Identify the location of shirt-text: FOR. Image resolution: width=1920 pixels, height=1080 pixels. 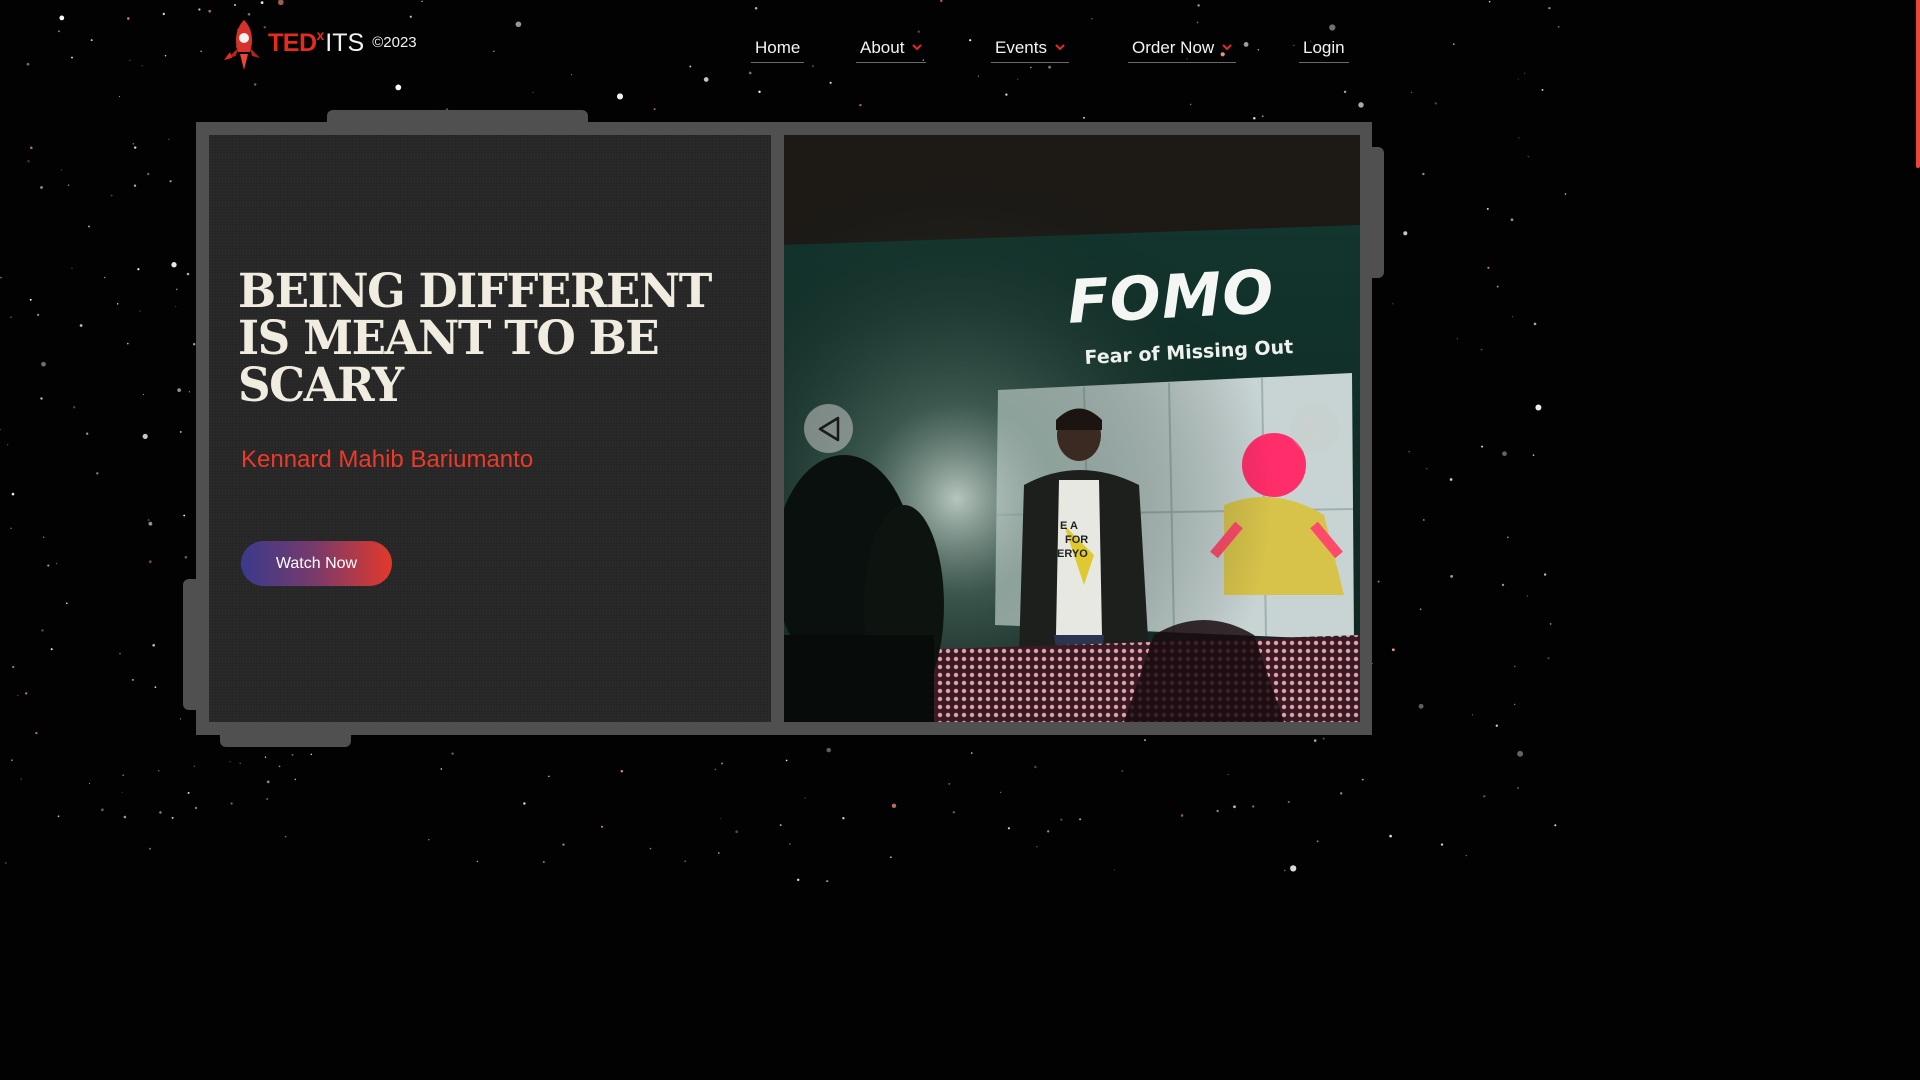
(1076, 540).